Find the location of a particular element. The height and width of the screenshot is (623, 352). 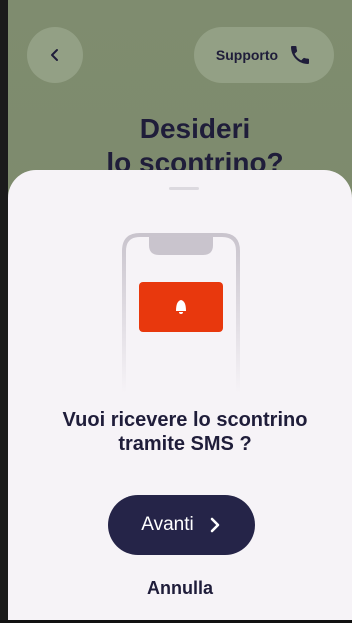

annulla-button: Annulla is located at coordinates (180, 588).